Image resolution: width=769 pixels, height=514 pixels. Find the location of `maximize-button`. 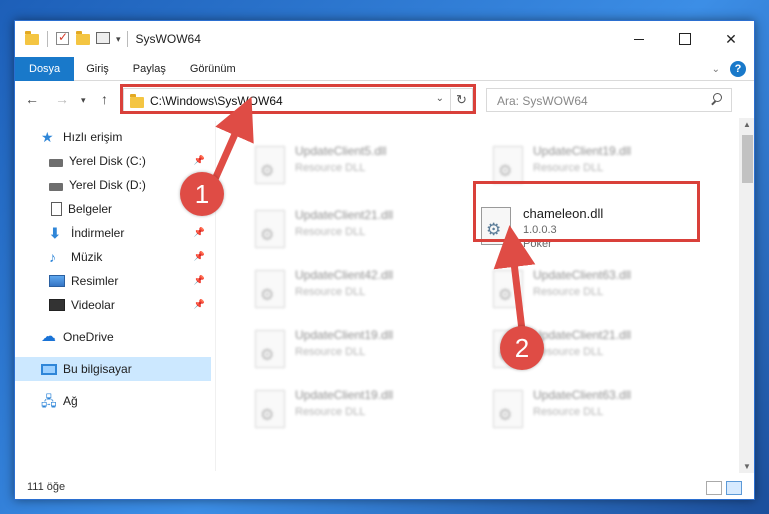

maximize-button is located at coordinates (685, 39).